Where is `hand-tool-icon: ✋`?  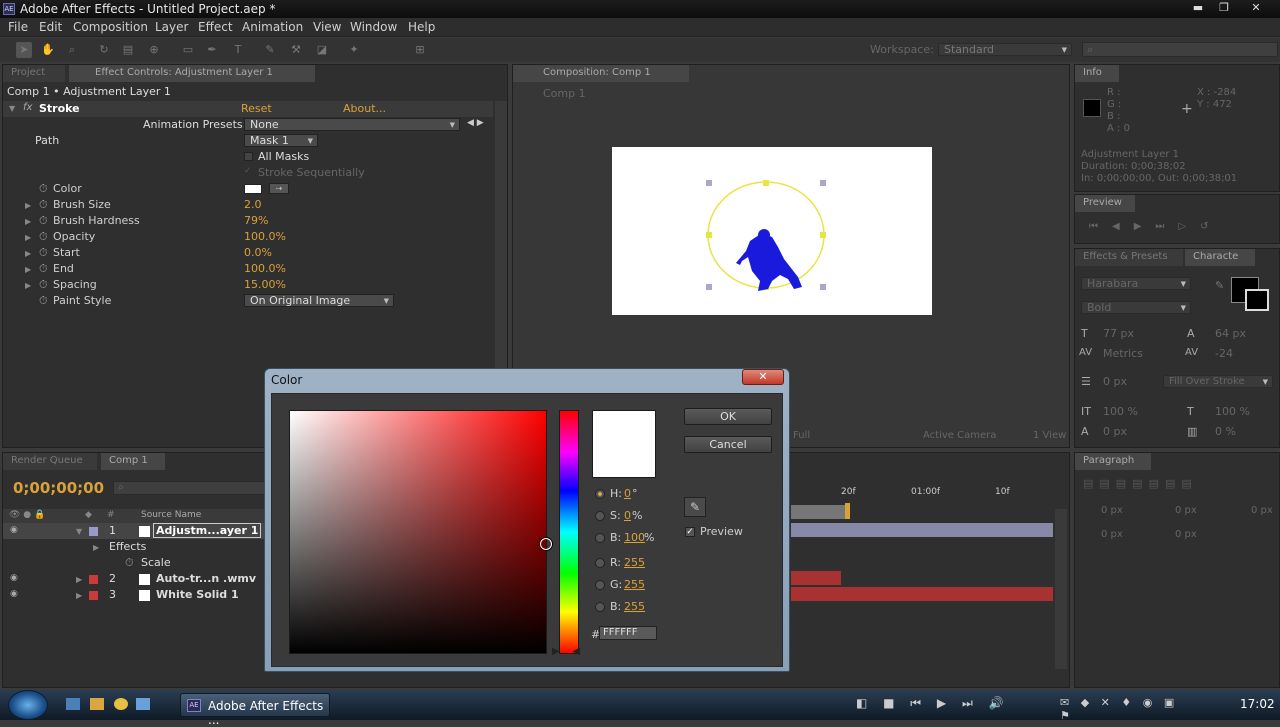 hand-tool-icon: ✋ is located at coordinates (48, 50).